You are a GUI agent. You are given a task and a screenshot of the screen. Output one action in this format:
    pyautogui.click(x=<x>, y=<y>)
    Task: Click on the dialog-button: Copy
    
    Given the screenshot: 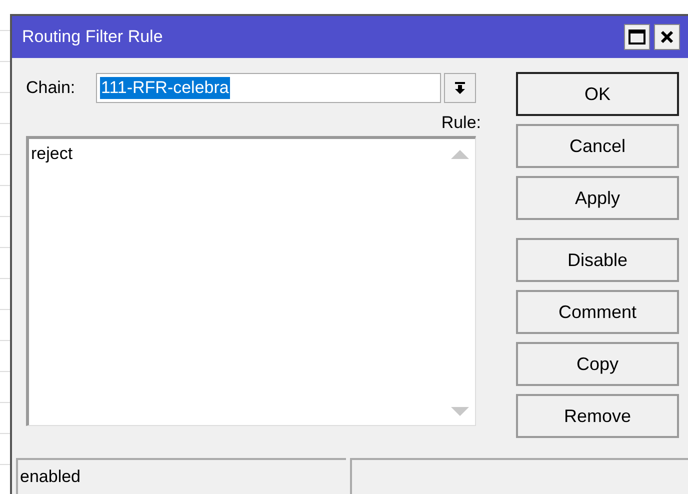 What is the action you would take?
    pyautogui.click(x=597, y=364)
    